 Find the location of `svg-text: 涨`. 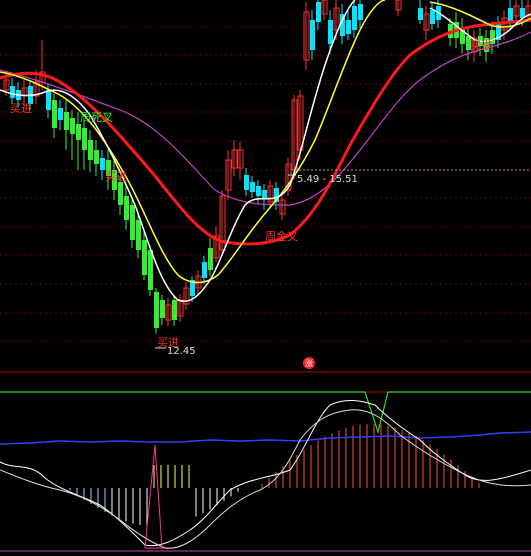

svg-text: 涨 is located at coordinates (309, 363).